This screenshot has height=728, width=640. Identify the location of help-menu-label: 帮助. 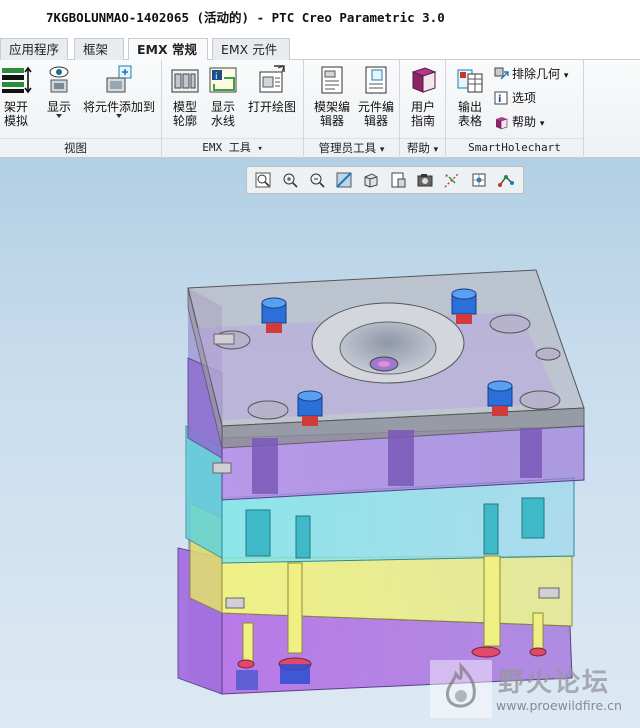
(524, 122).